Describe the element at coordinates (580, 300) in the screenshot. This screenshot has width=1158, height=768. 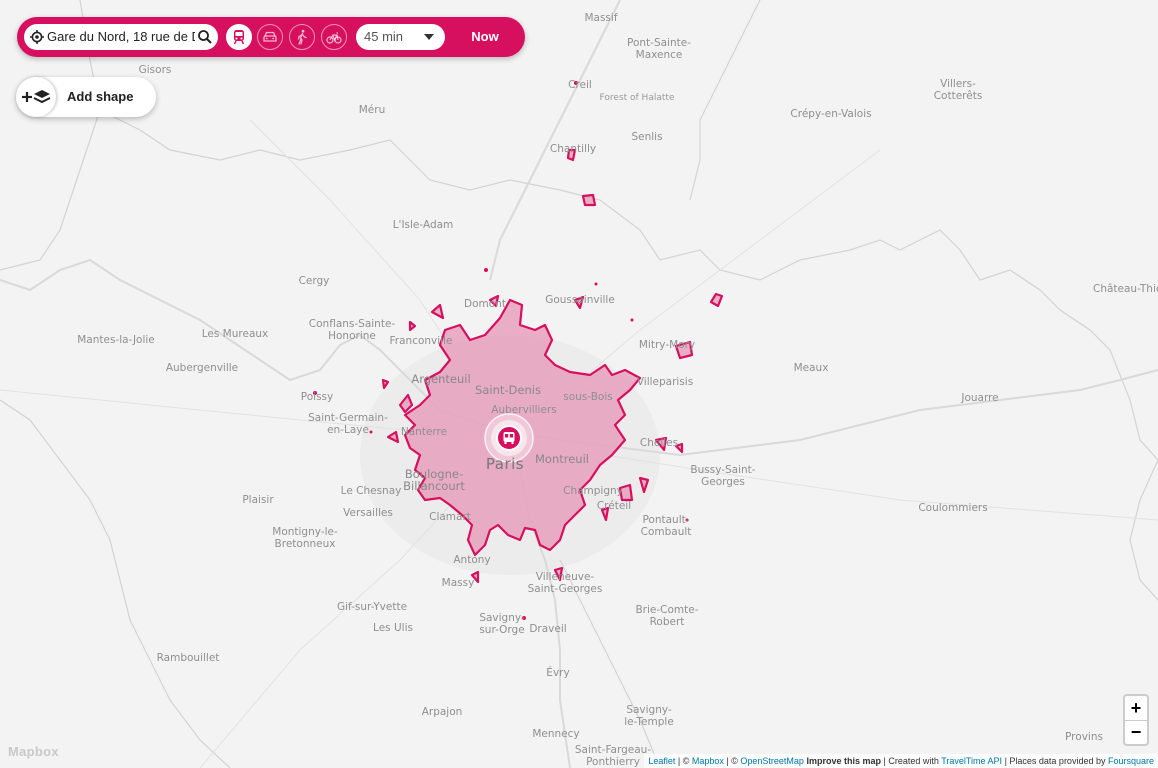
I see `place-label-goussainville: Goussainville` at that location.